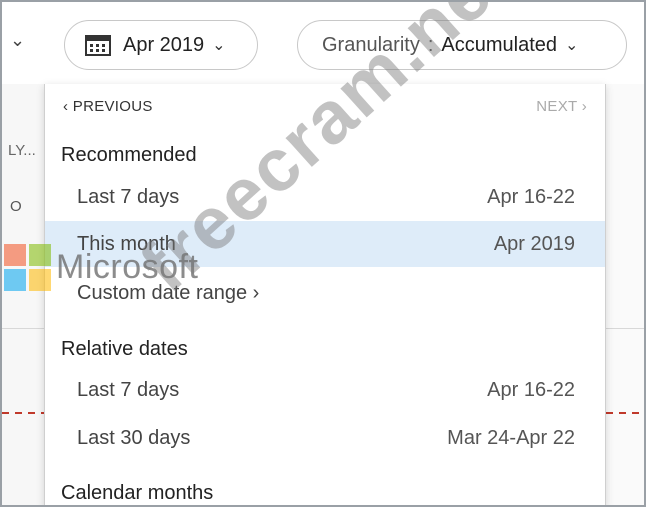 This screenshot has width=650, height=511. I want to click on section-title-recommended: Recommended, so click(129, 155).